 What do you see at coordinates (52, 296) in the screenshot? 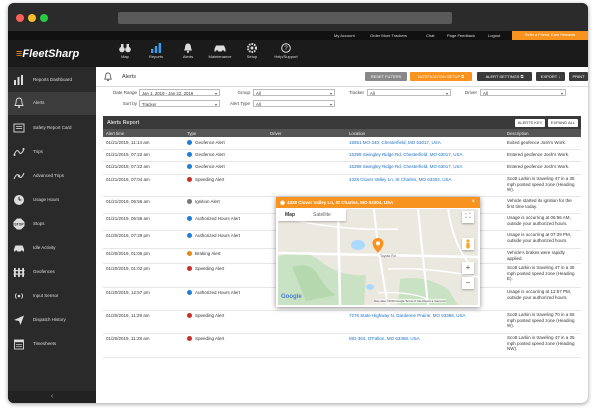
I see `sidebar-item-input-sensor: Input Sensor` at bounding box center [52, 296].